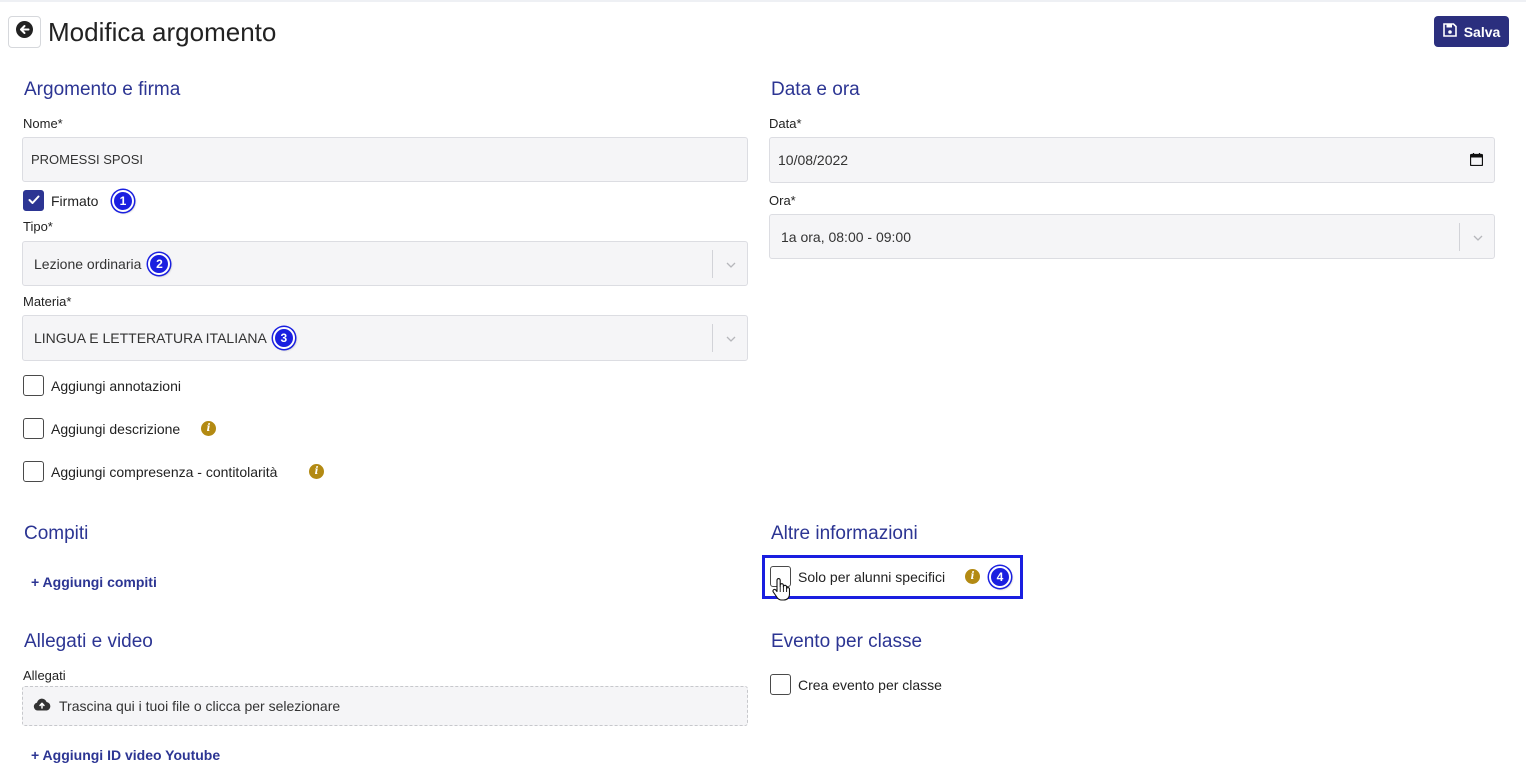  Describe the element at coordinates (150, 338) in the screenshot. I see `materia-value: LINGUA E LETTERATURA ITALIANA` at that location.